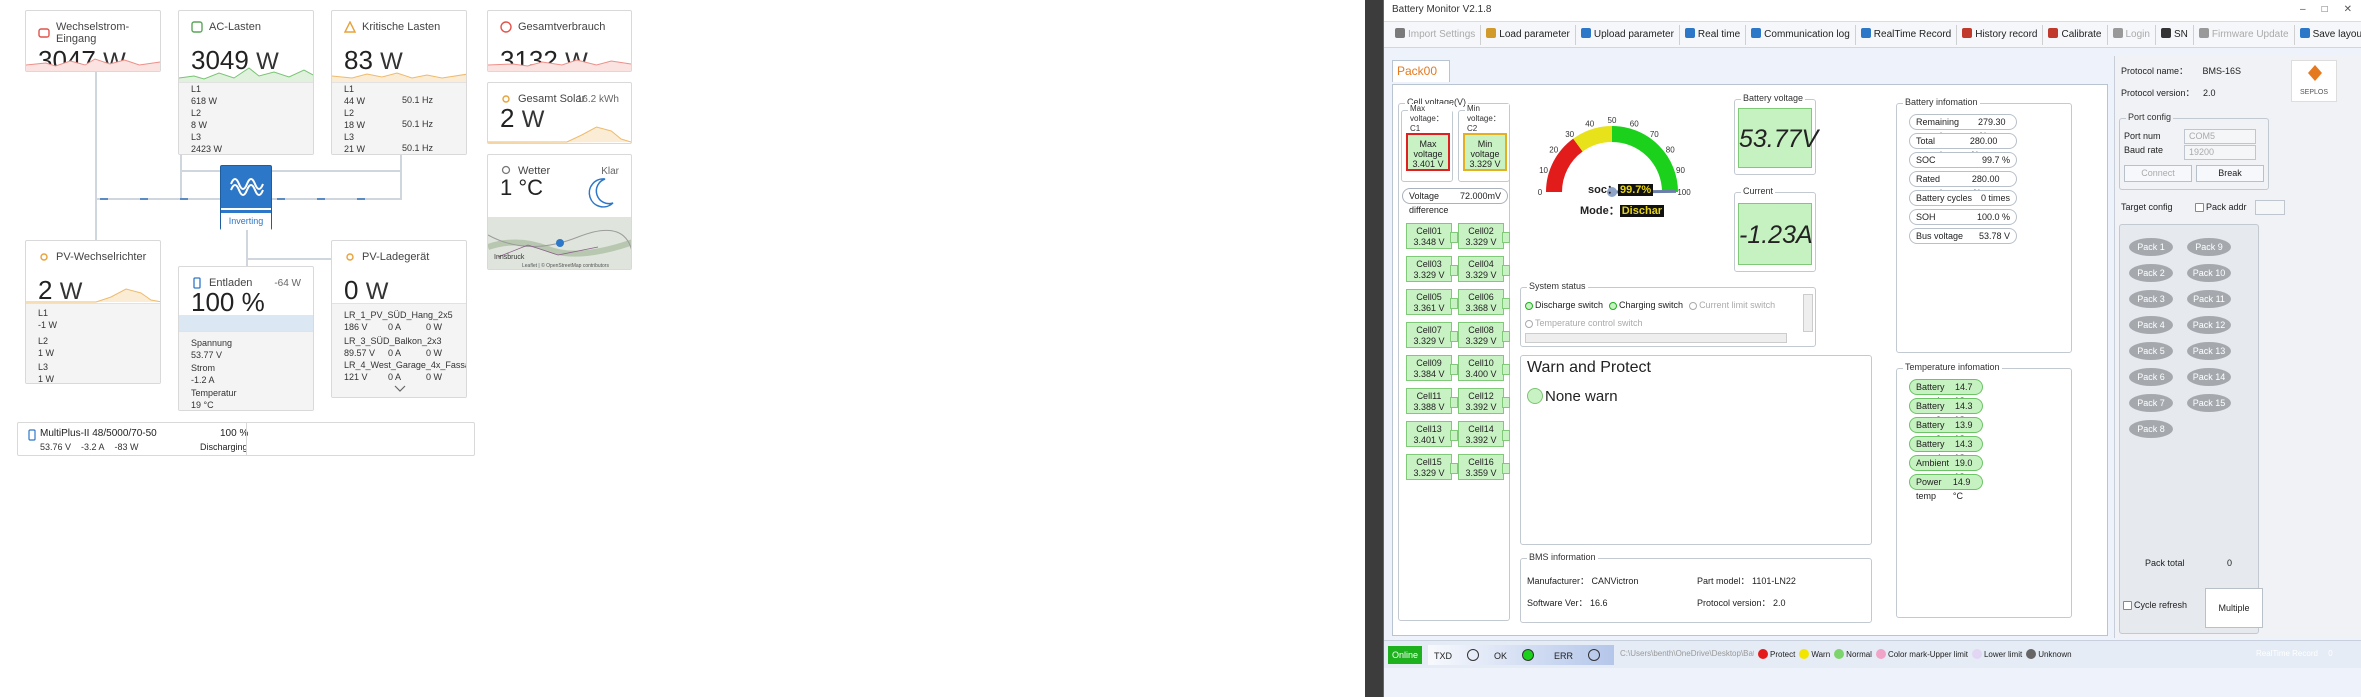 The image size is (2361, 697). Describe the element at coordinates (246, 221) in the screenshot. I see `inverter-state: Inverting` at that location.